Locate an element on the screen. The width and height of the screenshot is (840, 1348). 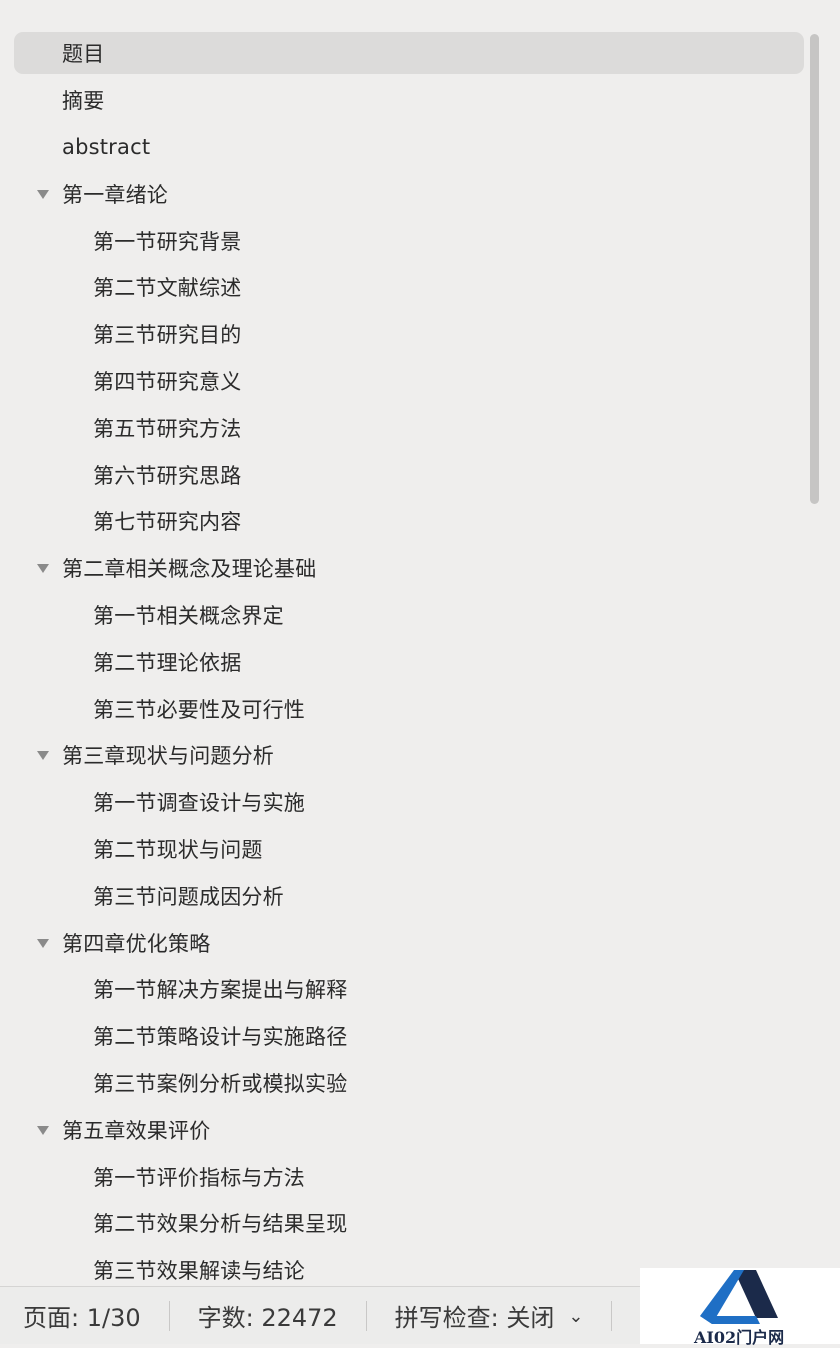
outline-scrollbar is located at coordinates (814, 655).